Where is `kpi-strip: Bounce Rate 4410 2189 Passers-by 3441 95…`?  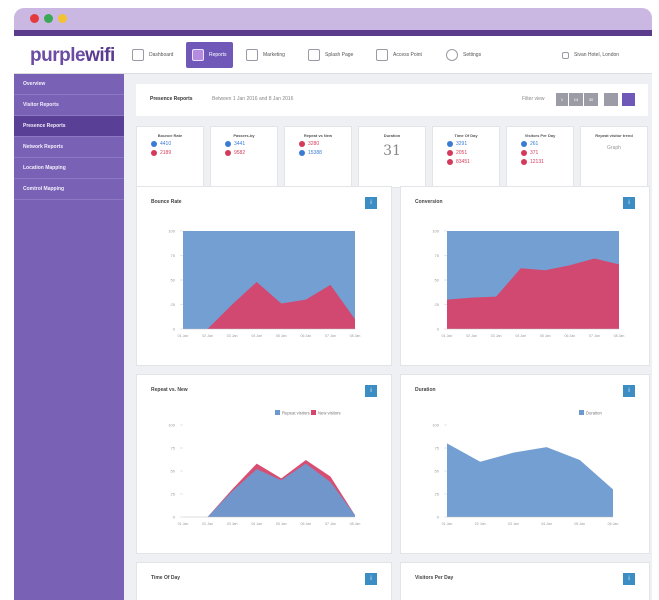
kpi-strip: Bounce Rate 4410 2189 Passers-by 3441 95… is located at coordinates (394, 157).